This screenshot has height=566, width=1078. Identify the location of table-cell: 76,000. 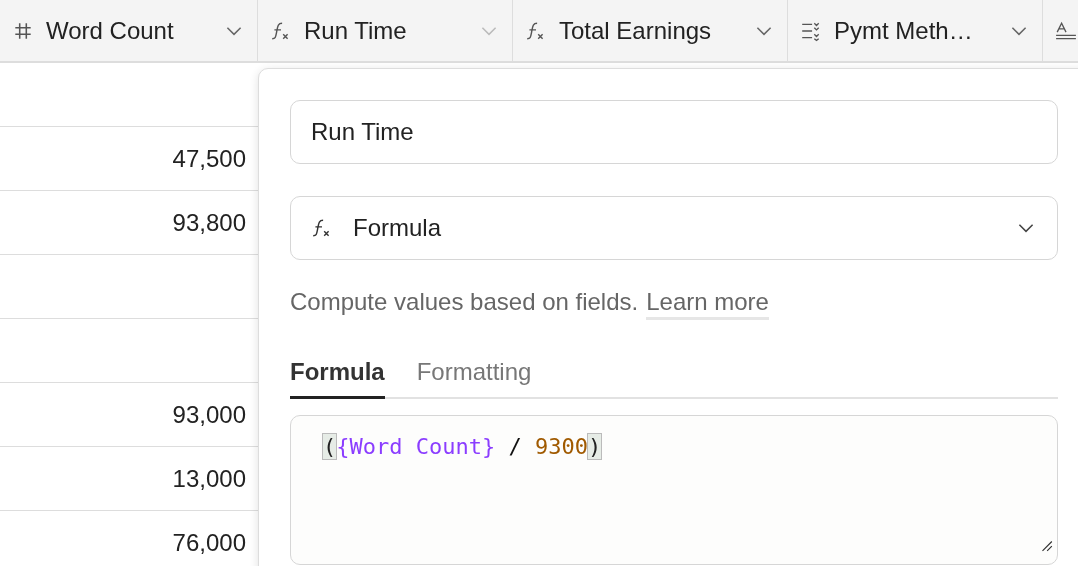
(209, 542).